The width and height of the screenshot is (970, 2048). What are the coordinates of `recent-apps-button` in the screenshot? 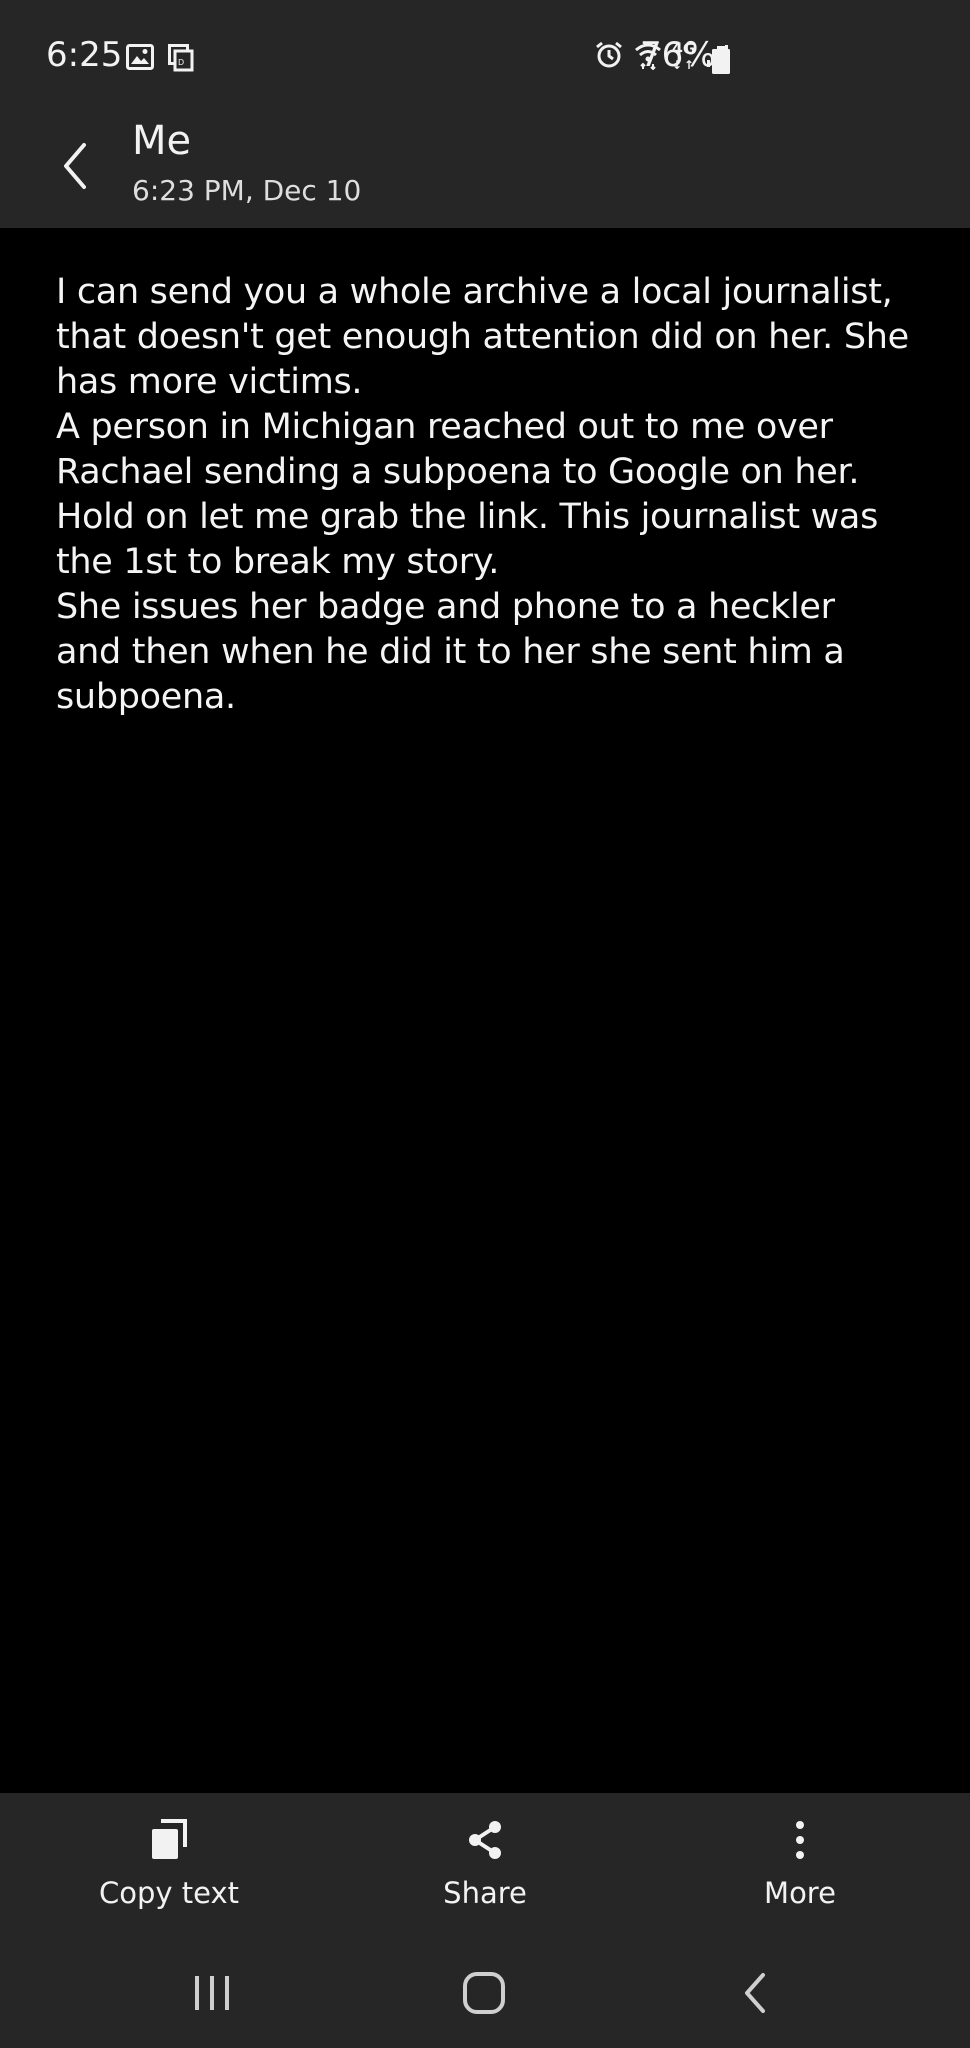 It's located at (212, 1993).